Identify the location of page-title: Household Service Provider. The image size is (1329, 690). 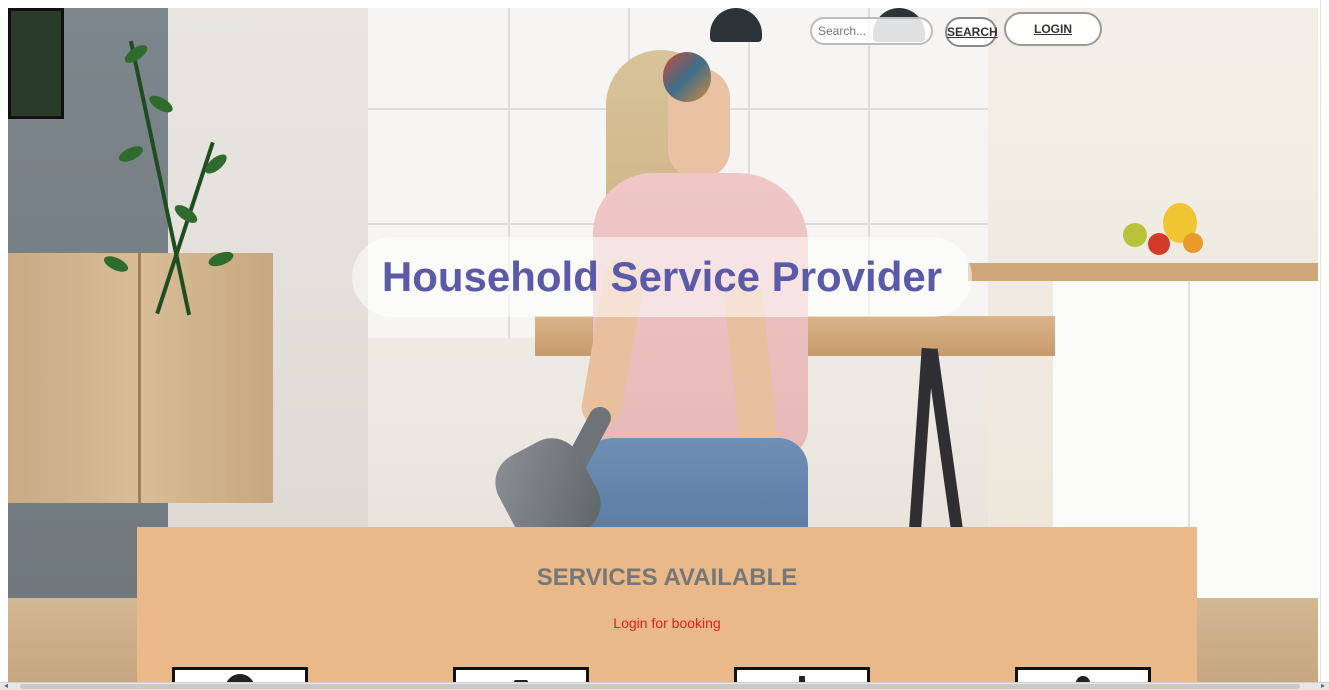
(662, 276).